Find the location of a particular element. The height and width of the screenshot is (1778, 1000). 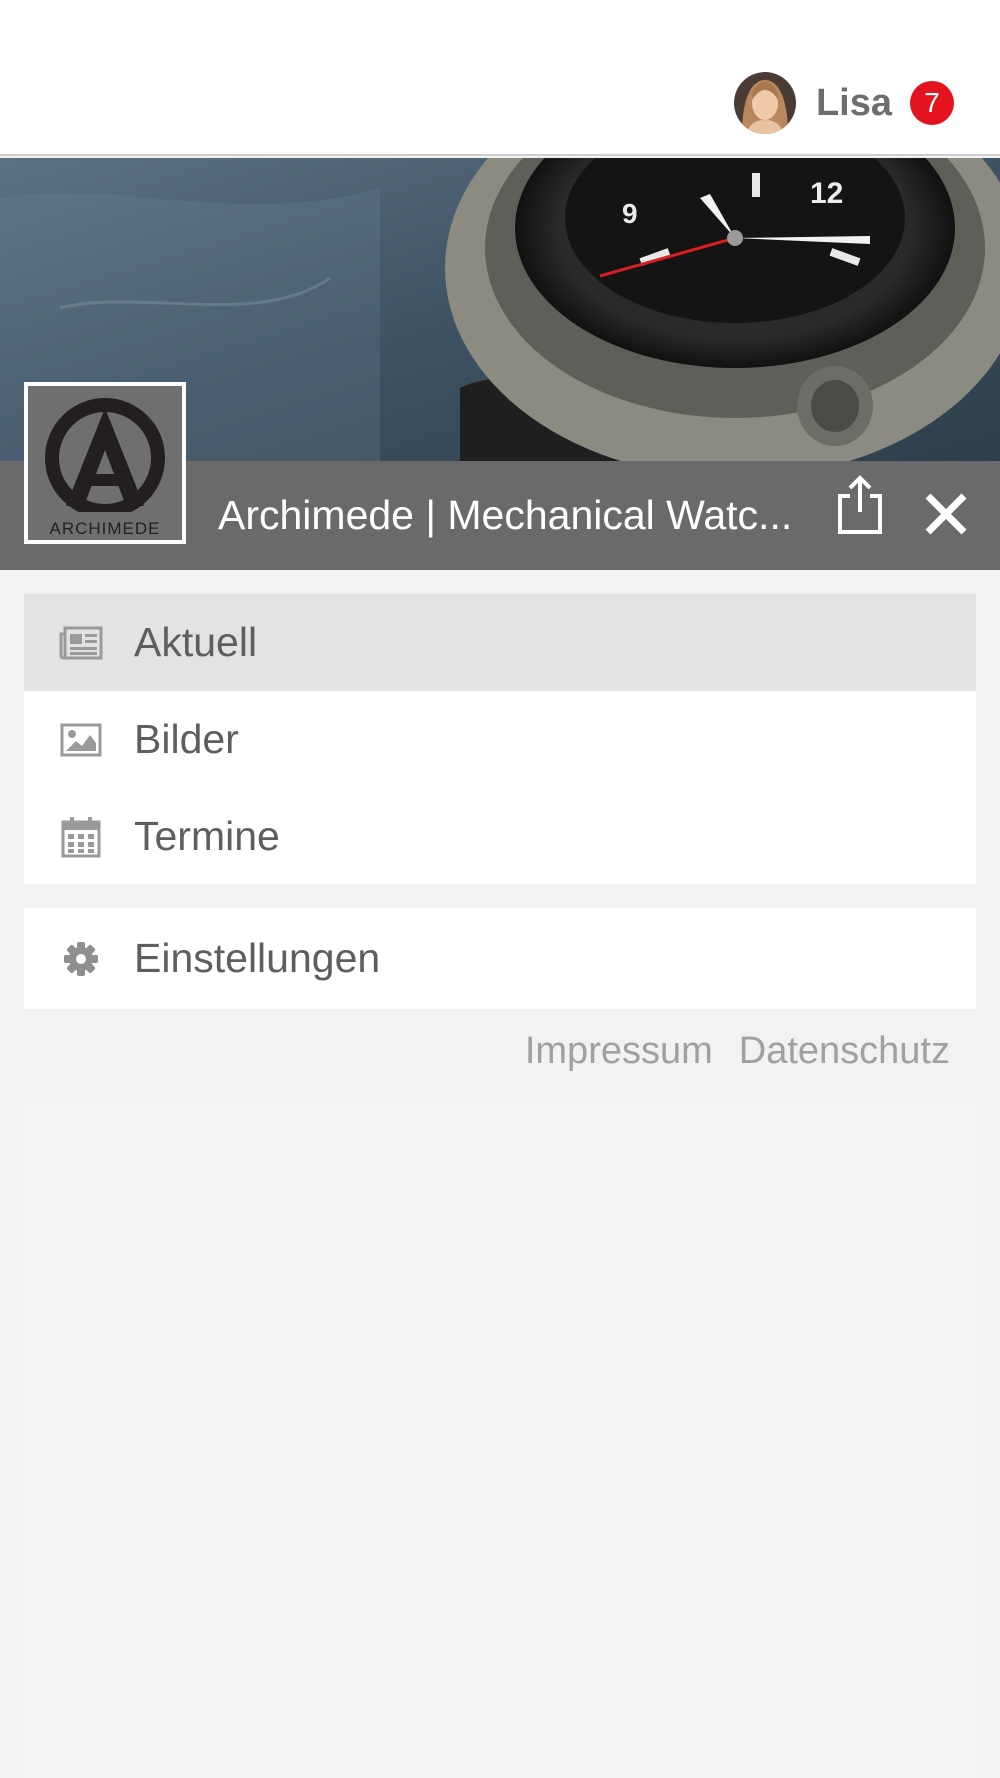

menu-item-label: Aktuell is located at coordinates (196, 642).